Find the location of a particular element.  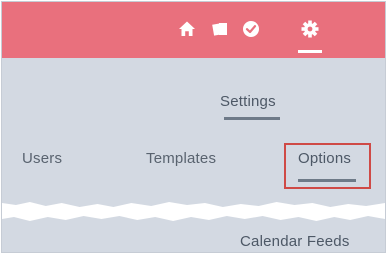

calendar-feeds-label: Calendar Feeds is located at coordinates (295, 241).